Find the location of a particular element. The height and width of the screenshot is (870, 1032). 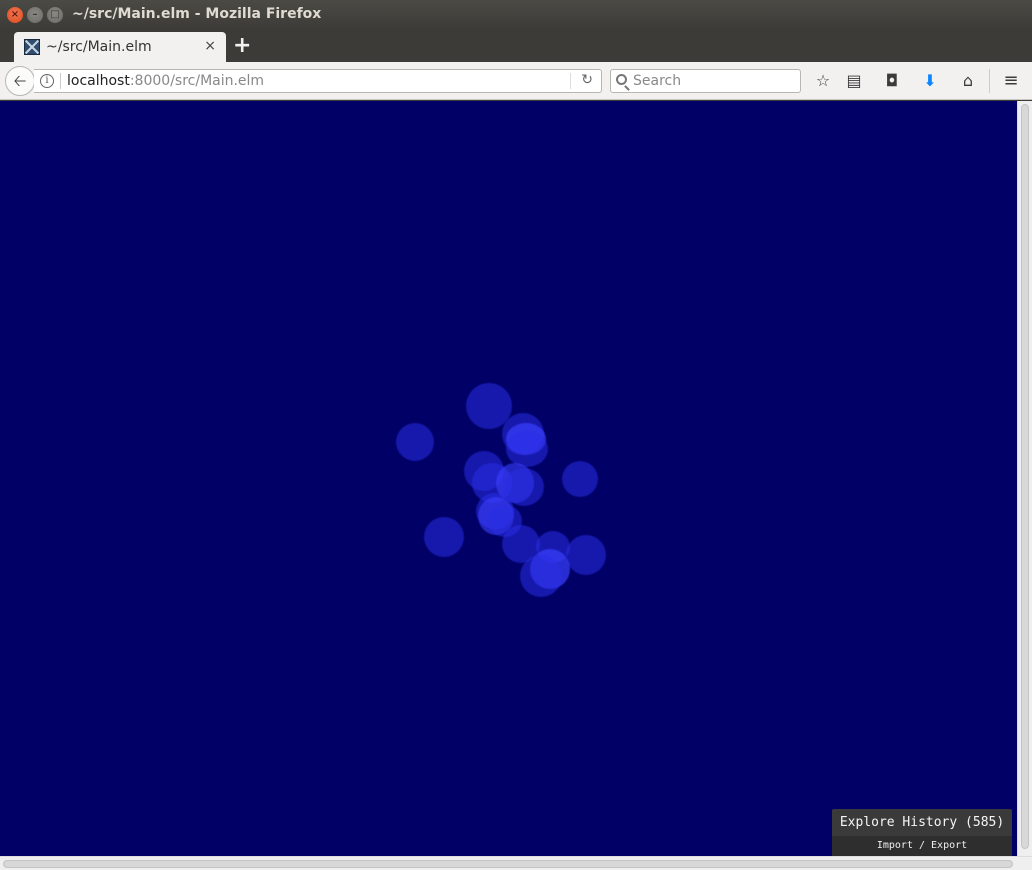

url-host: localhost is located at coordinates (98, 81).